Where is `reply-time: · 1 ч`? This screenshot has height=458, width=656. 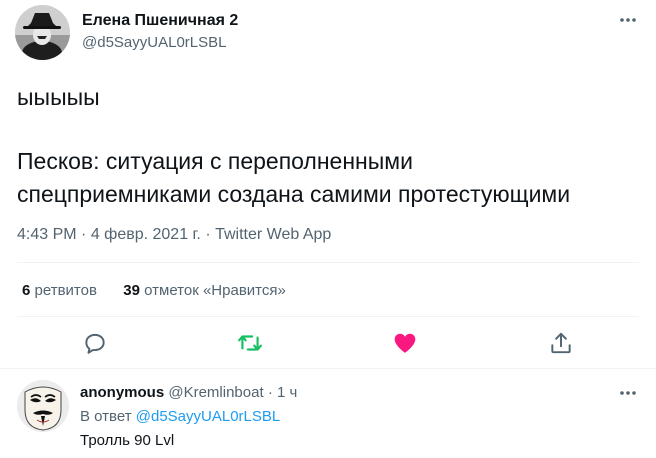 reply-time: · 1 ч is located at coordinates (283, 392).